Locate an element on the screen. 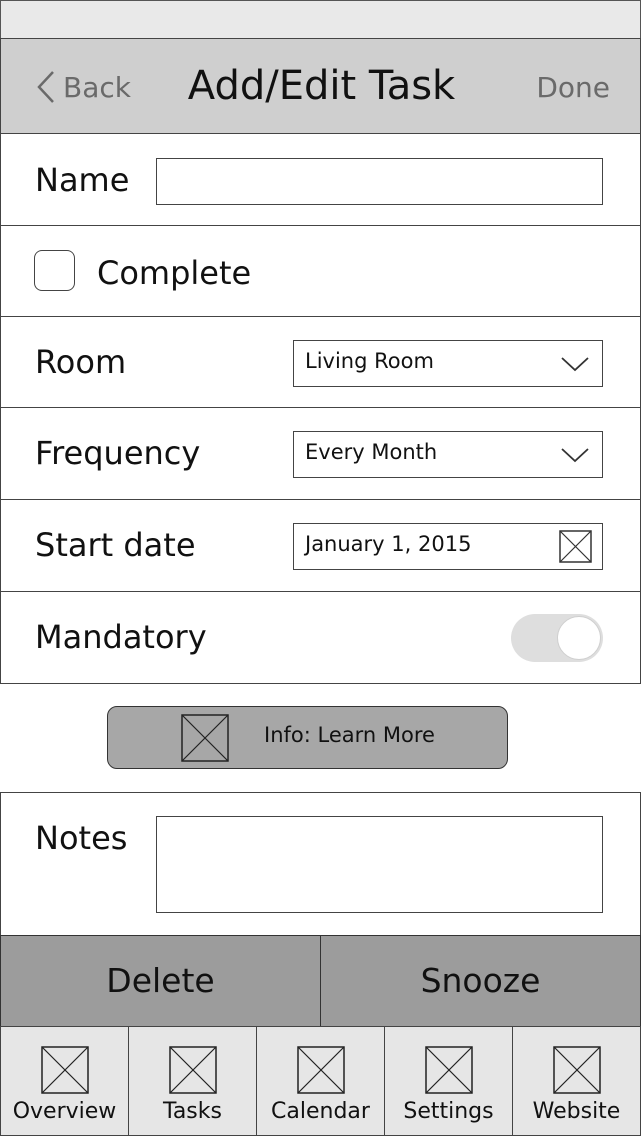  tab-calendar: Calendar is located at coordinates (320, 1081).